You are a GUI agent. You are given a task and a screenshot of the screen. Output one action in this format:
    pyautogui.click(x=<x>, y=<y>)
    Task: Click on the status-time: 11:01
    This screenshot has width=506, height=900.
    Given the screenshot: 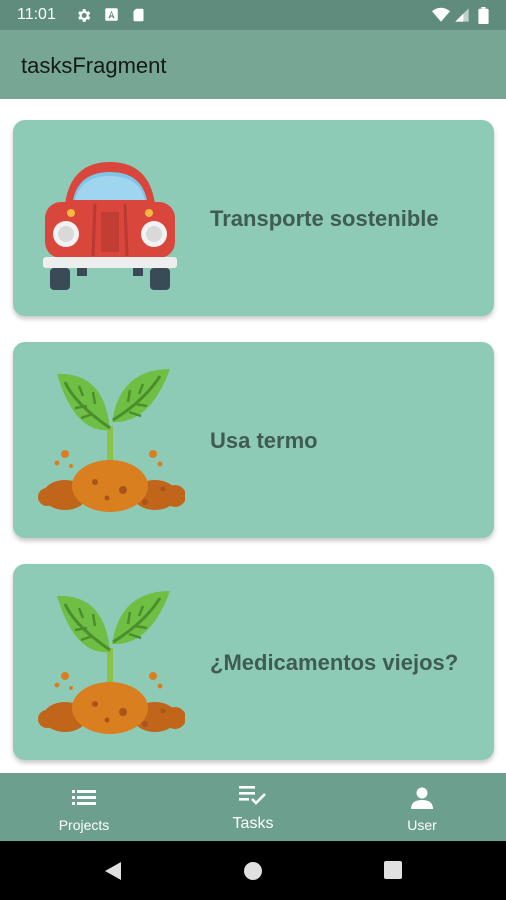 What is the action you would take?
    pyautogui.click(x=36, y=14)
    